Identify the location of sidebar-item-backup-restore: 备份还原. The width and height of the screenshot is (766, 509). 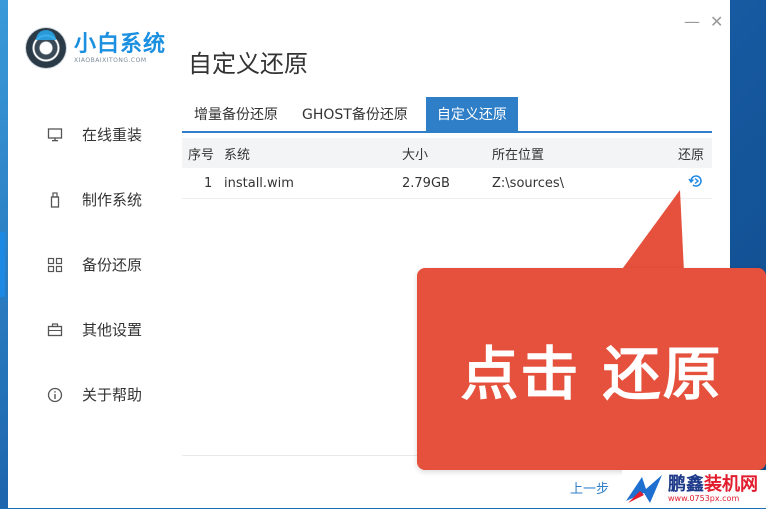
(84, 264).